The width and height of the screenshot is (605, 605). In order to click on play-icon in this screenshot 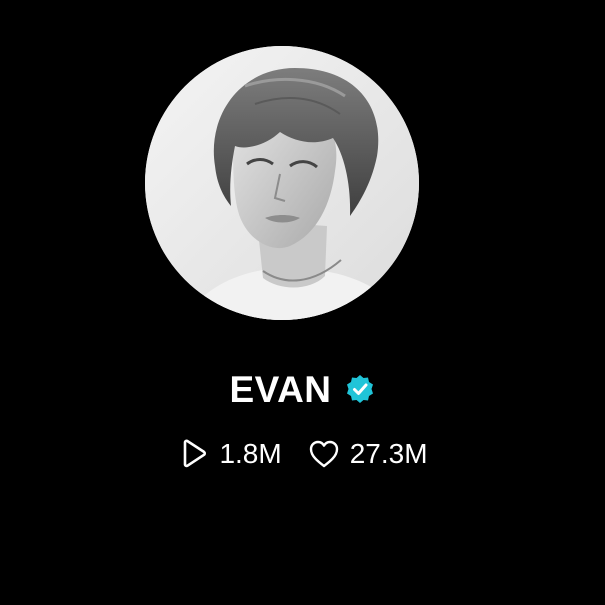, I will do `click(193, 454)`.